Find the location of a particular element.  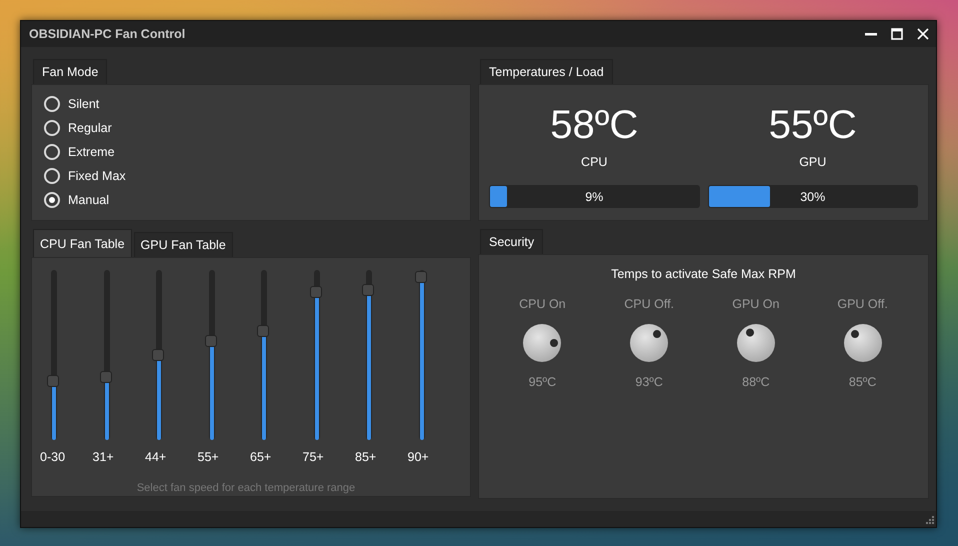

load-percent: 30% is located at coordinates (813, 197).